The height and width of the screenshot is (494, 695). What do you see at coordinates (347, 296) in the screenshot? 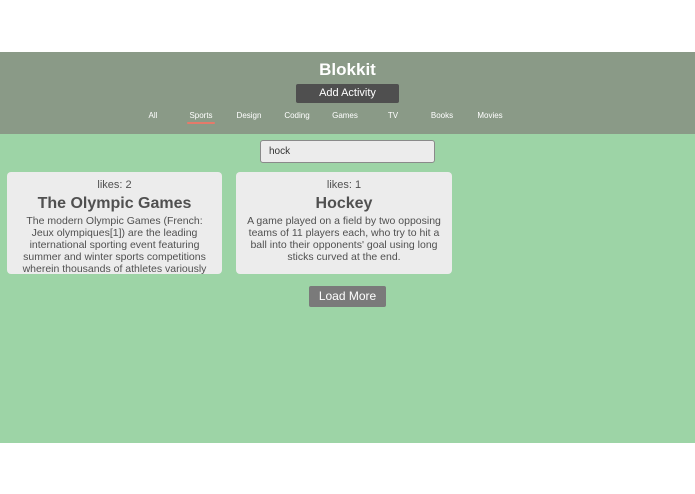
I see `load-more-button: Load More` at bounding box center [347, 296].